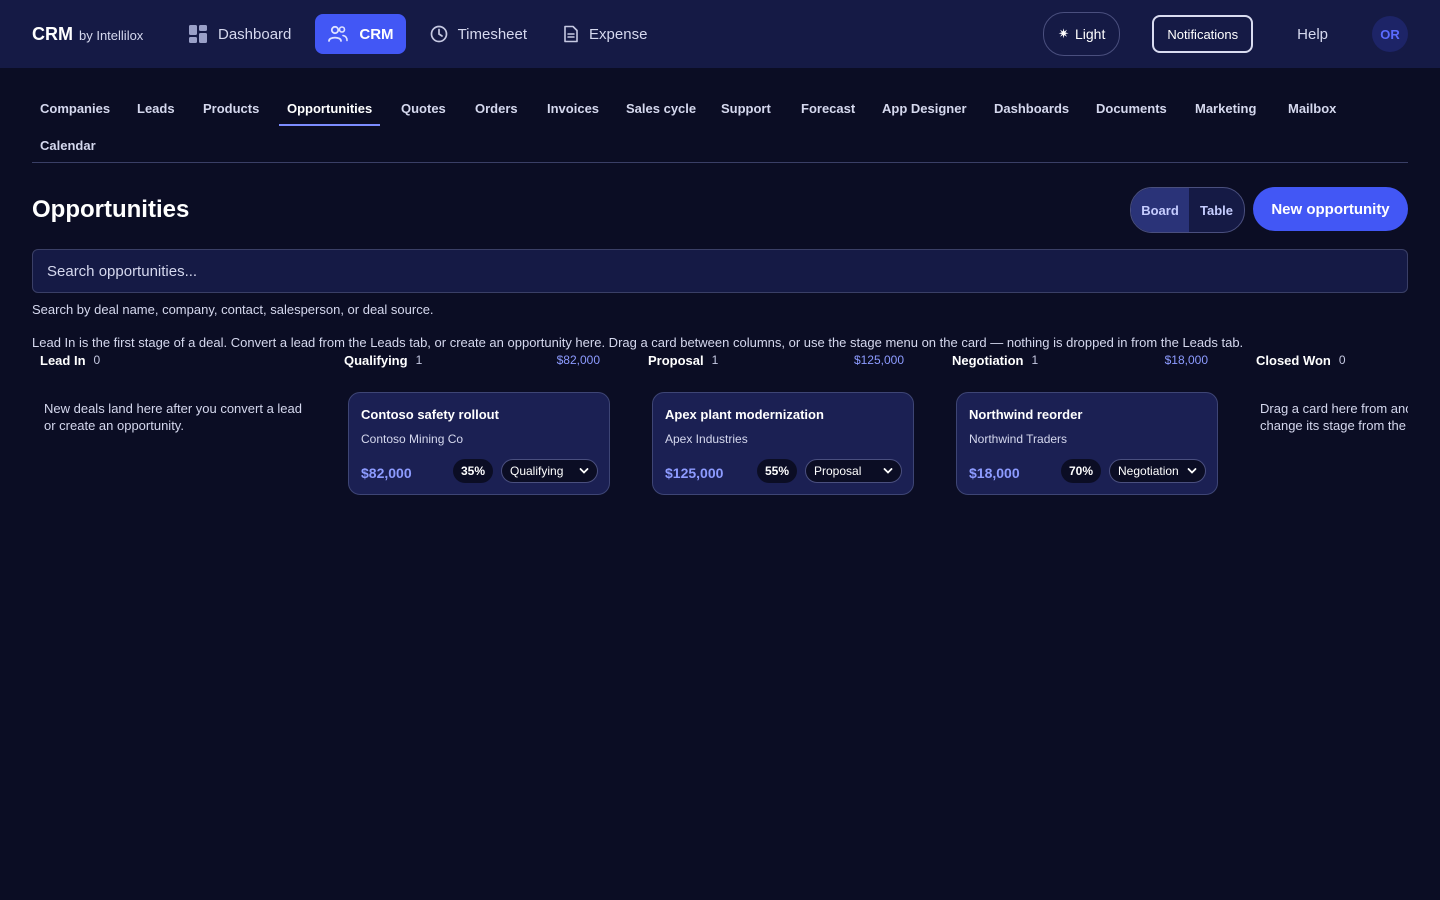 This screenshot has width=1440, height=900. What do you see at coordinates (1131, 109) in the screenshot?
I see `tab-documents: Documents` at bounding box center [1131, 109].